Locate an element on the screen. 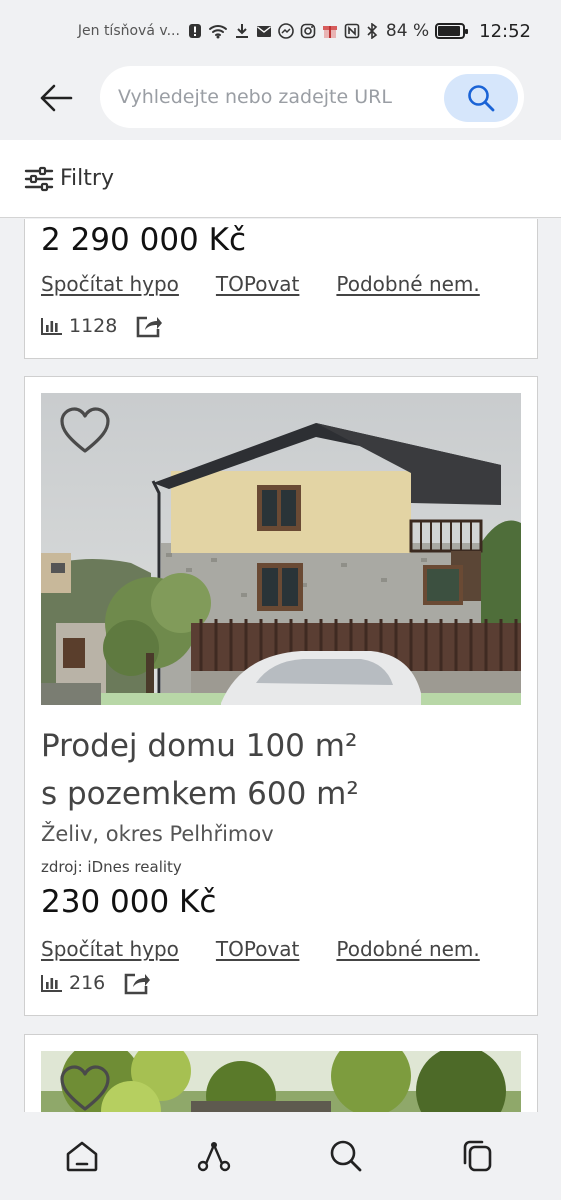 The height and width of the screenshot is (1200, 561). url-field-container is located at coordinates (312, 97).